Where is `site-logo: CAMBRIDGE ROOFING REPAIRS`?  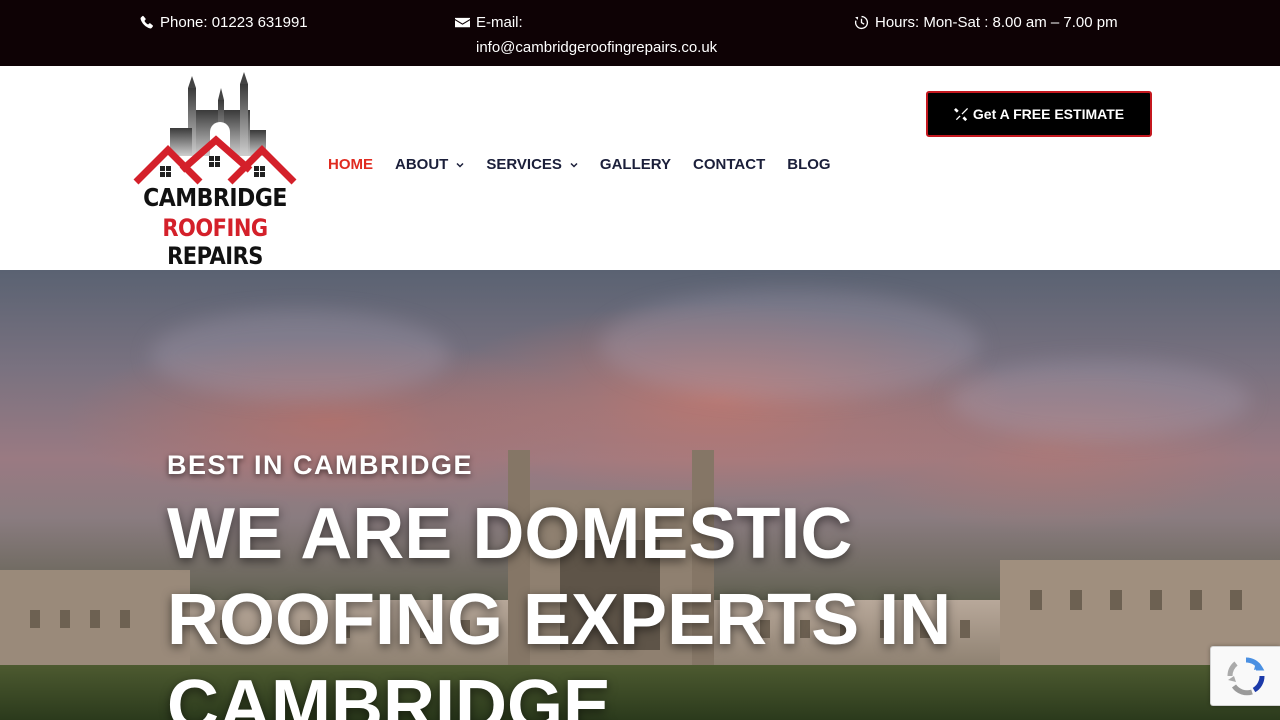 site-logo: CAMBRIDGE ROOFING REPAIRS is located at coordinates (215, 170).